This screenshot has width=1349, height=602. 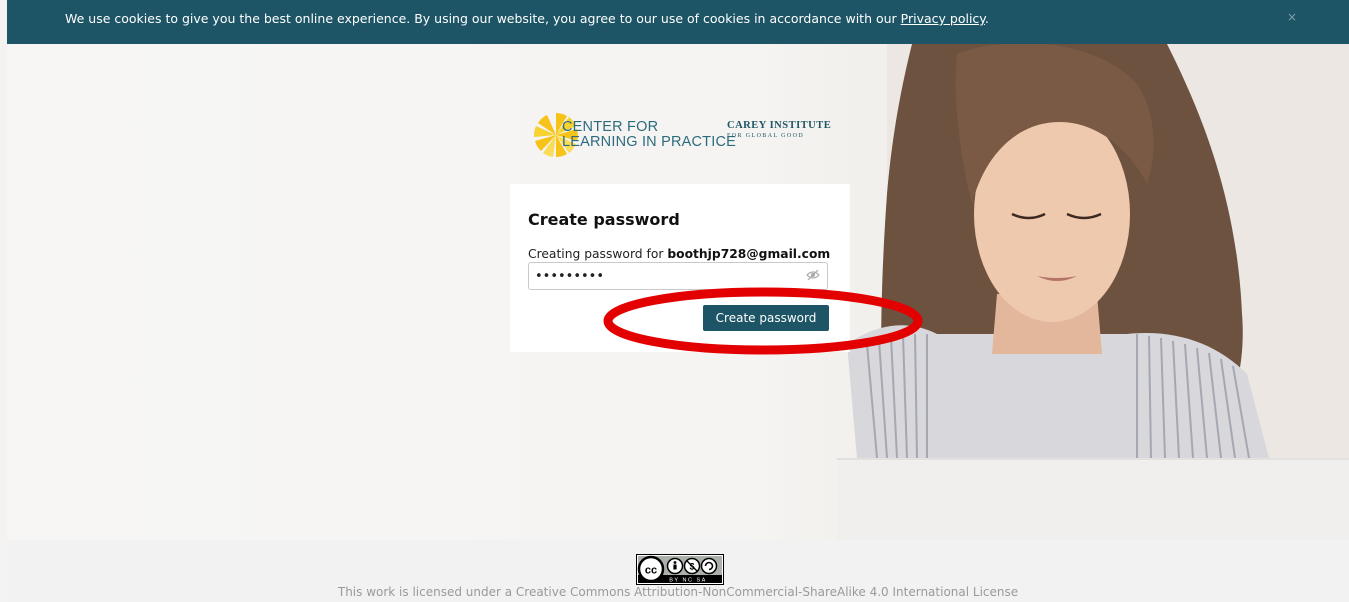 I want to click on carey-logo: CAREY INSTITUTE FOR GLOBAL GOOD, so click(x=779, y=129).